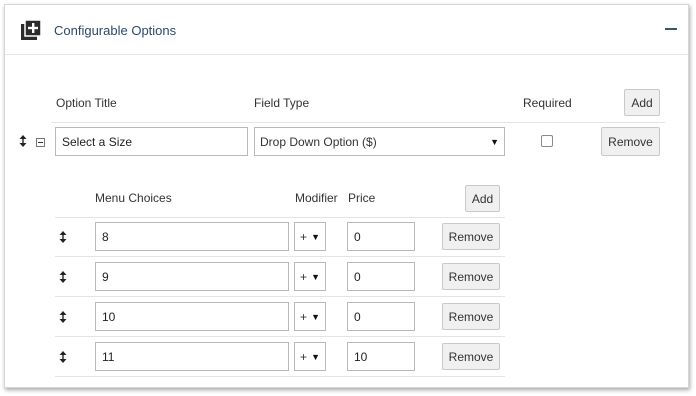  I want to click on price-header: Price, so click(362, 198).